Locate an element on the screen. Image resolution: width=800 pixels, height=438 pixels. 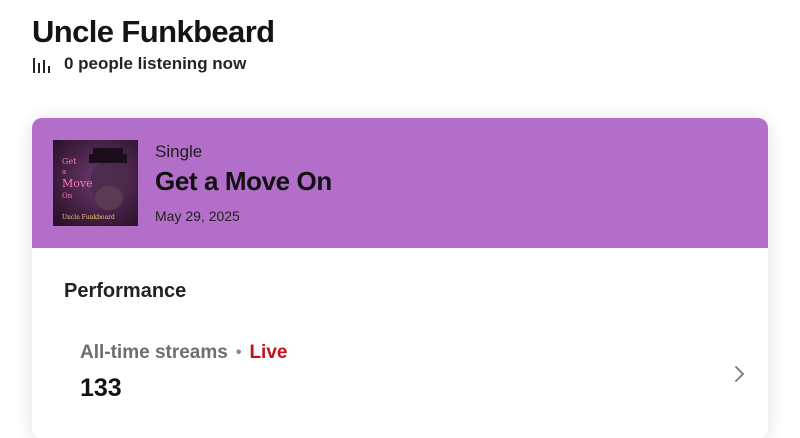
release-title: Get a Move On is located at coordinates (243, 181).